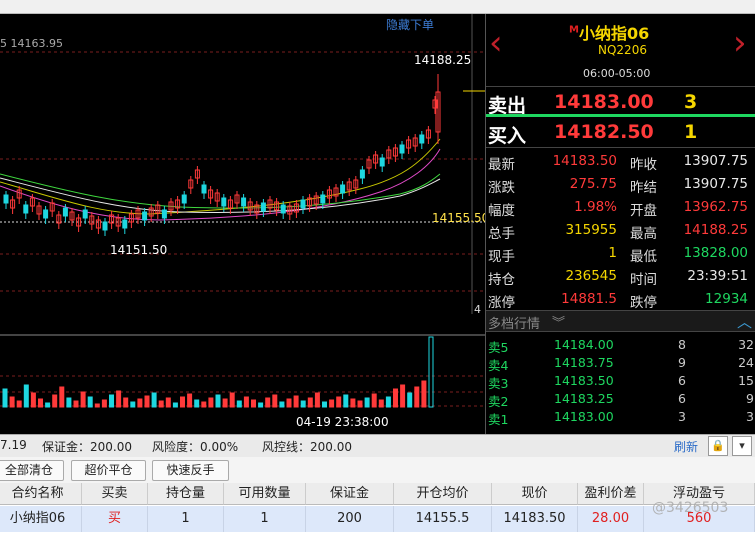  Describe the element at coordinates (620, 345) in the screenshot. I see `depth-row: 卖5 14184.00 8 32` at that location.